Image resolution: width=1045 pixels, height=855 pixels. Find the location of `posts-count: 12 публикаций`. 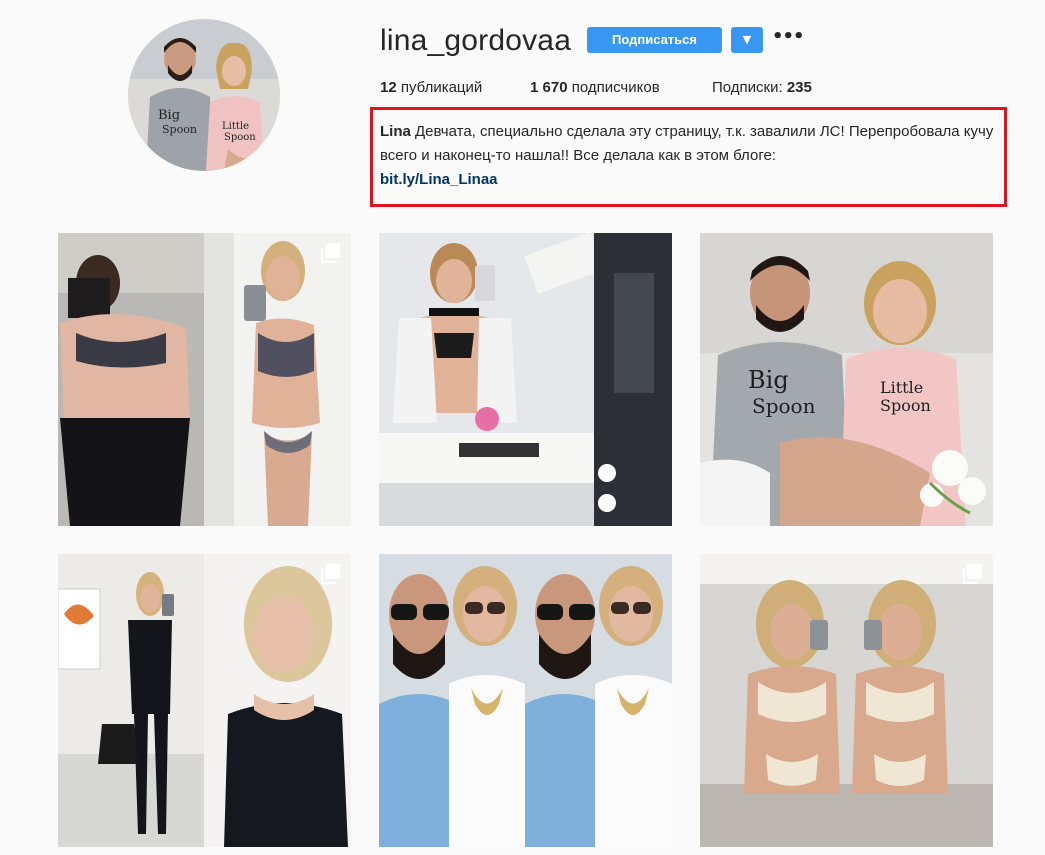

posts-count: 12 публикаций is located at coordinates (431, 88).